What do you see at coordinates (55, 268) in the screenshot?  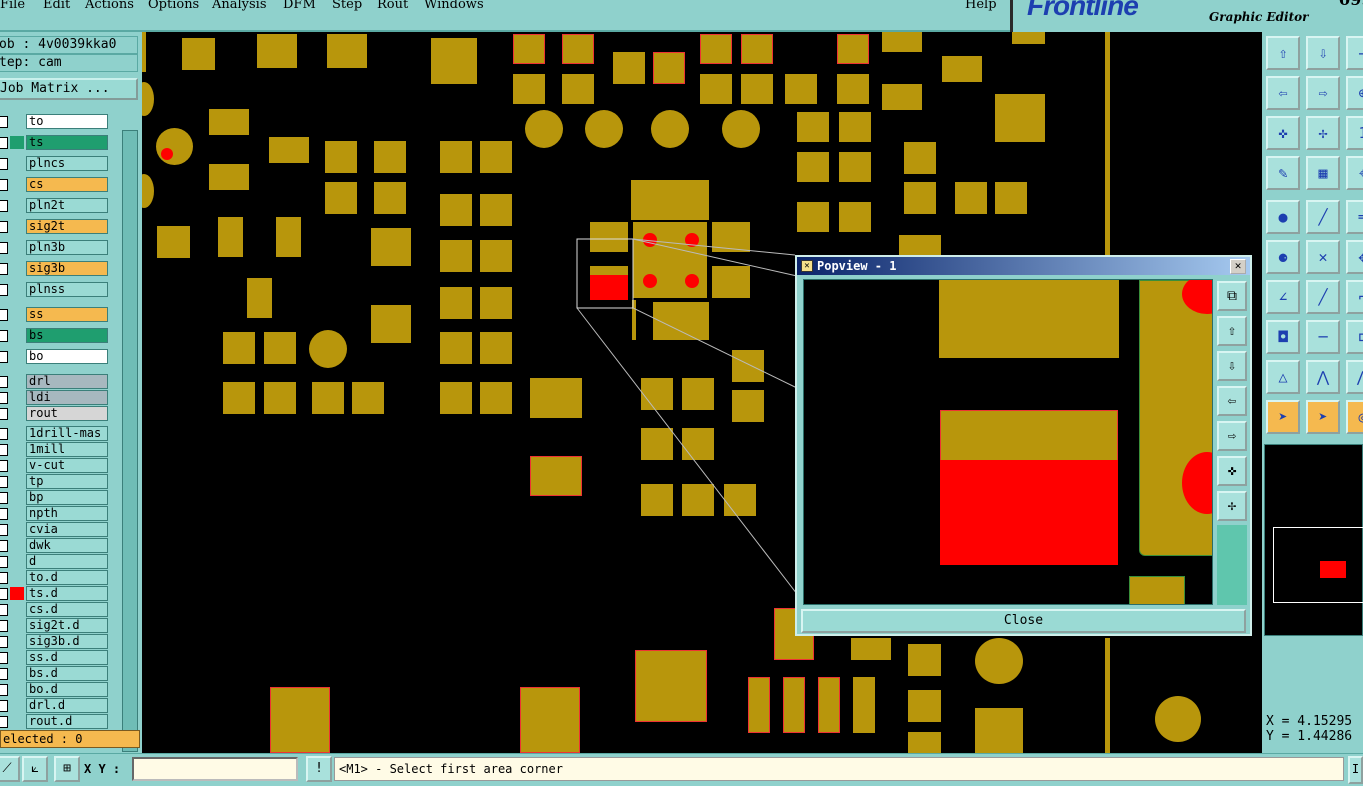 I see `layer-row: sig3b` at bounding box center [55, 268].